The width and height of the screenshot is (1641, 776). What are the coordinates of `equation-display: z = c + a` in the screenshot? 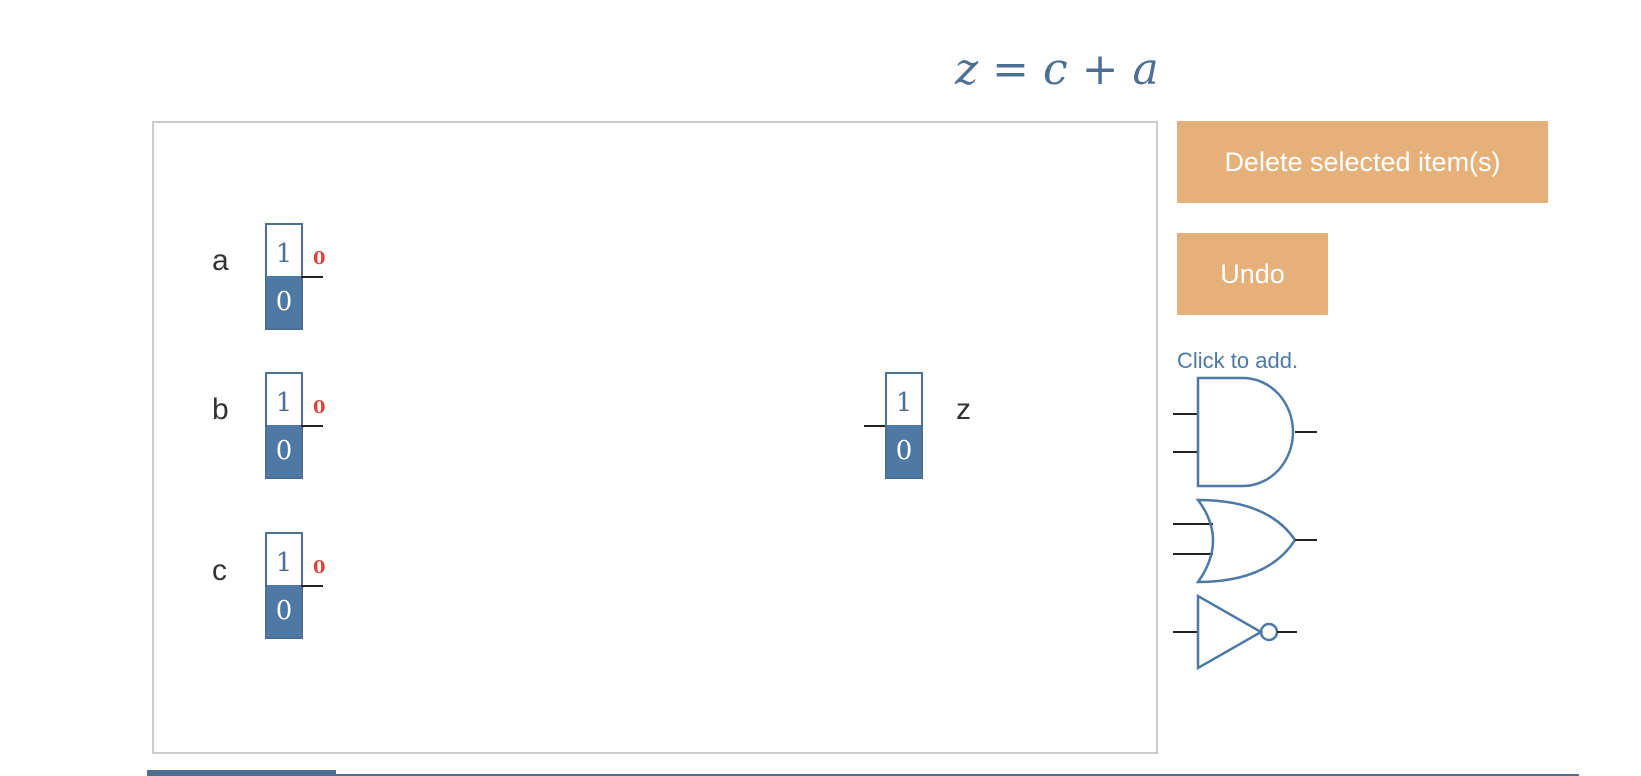 It's located at (1057, 69).